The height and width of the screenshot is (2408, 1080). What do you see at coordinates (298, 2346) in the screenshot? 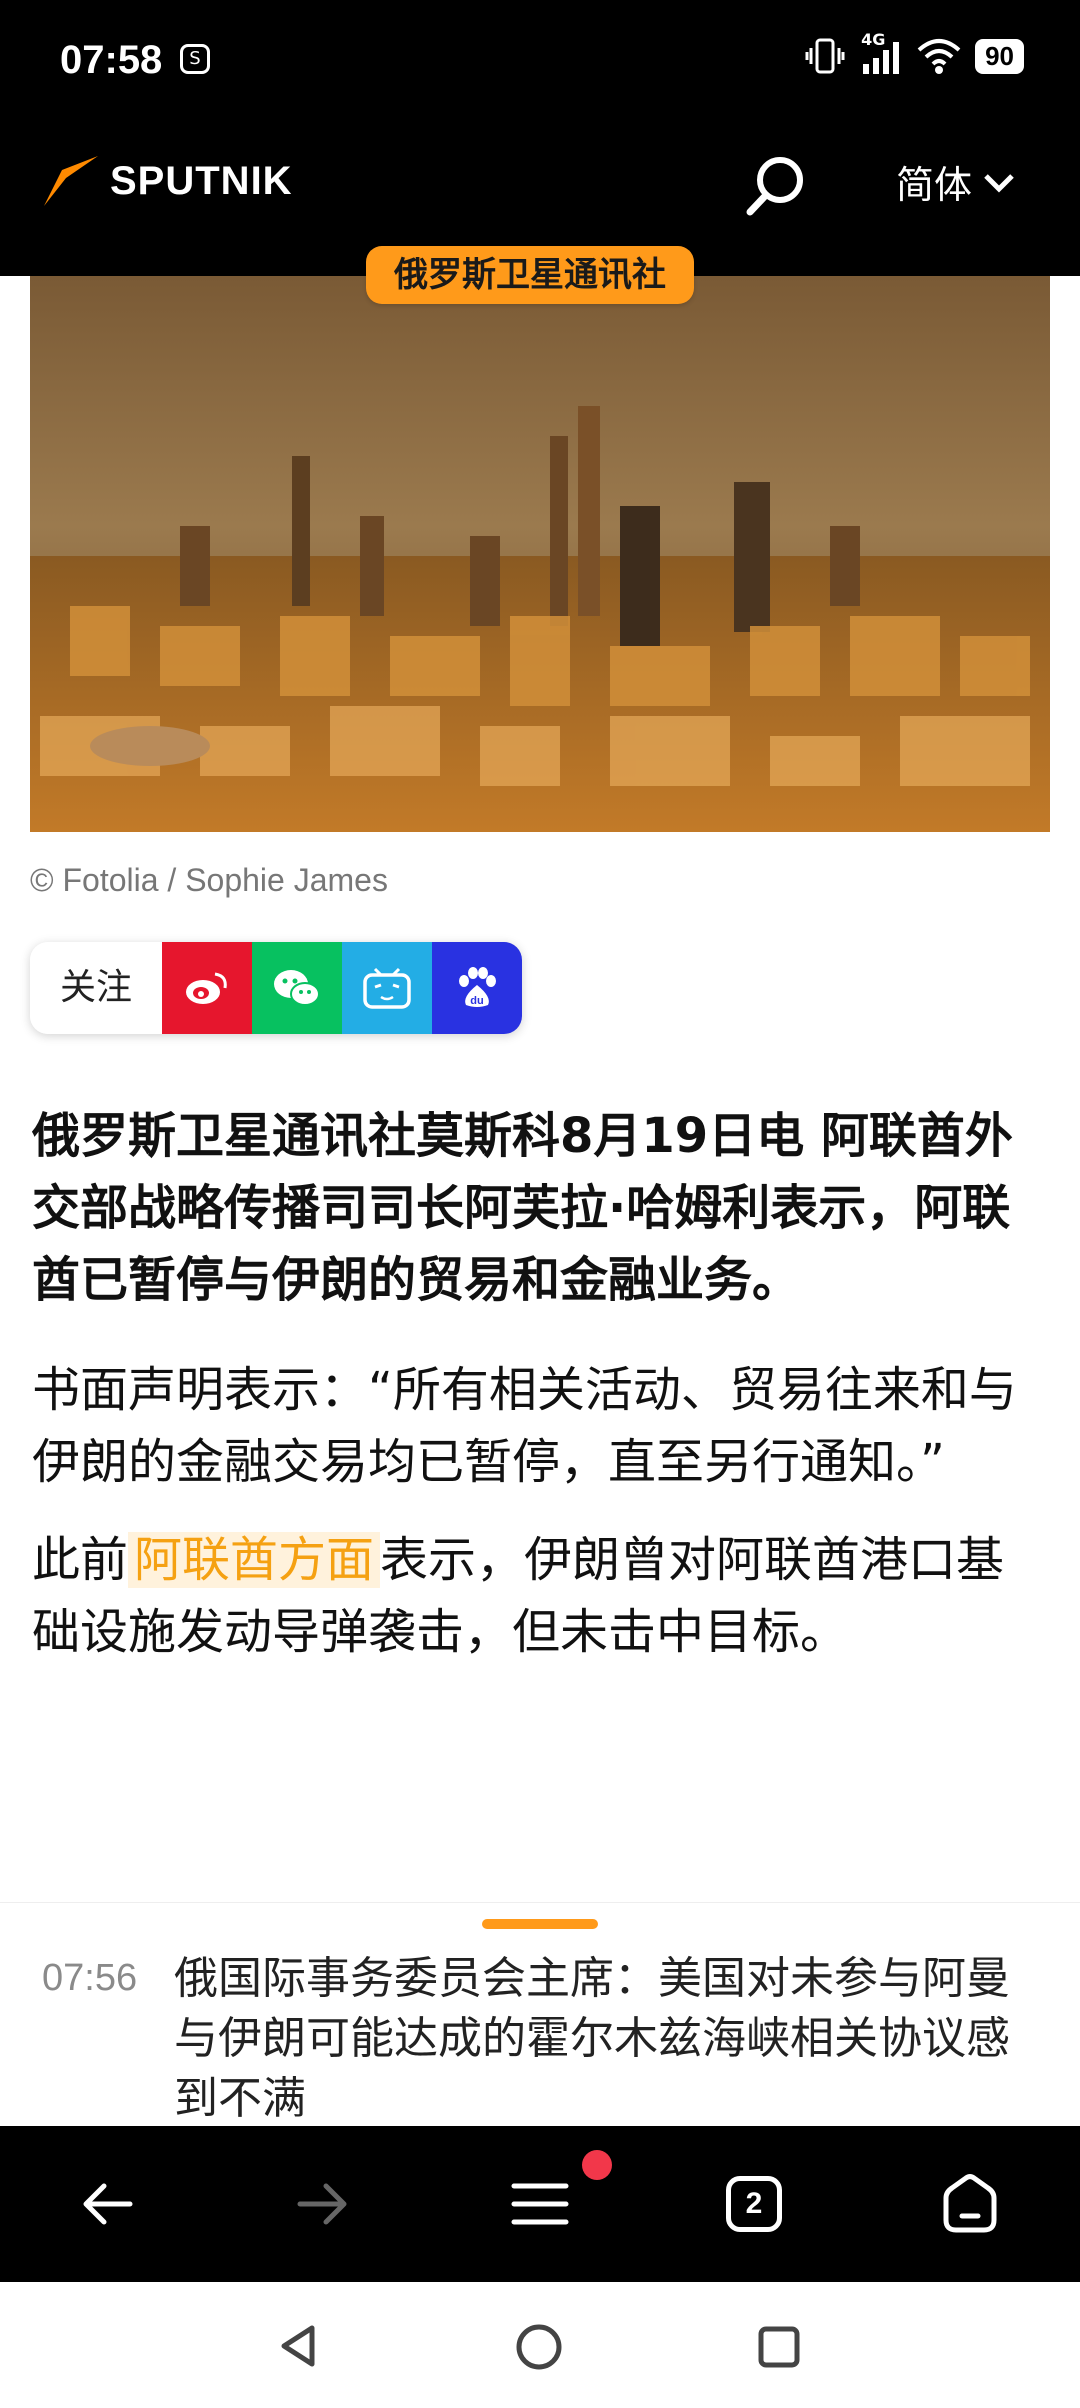
I see `nav-back-icon` at bounding box center [298, 2346].